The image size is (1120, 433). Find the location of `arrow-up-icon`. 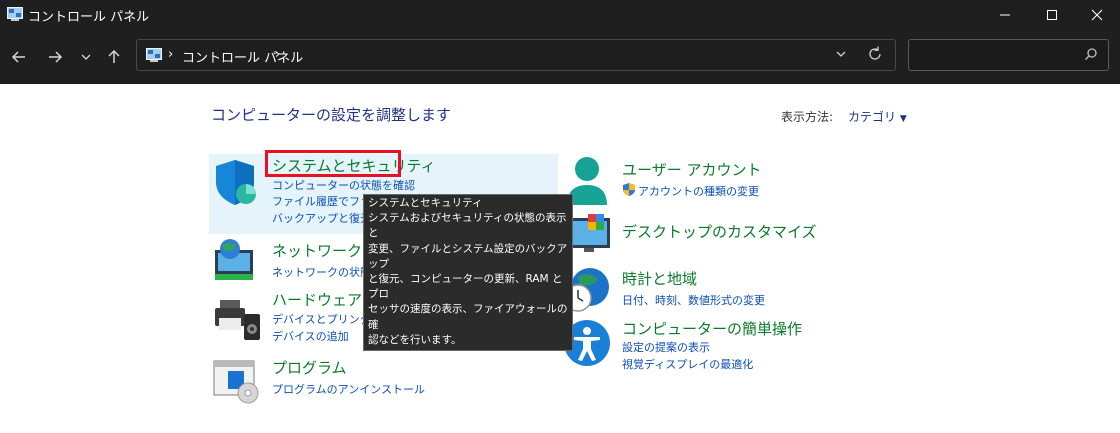

arrow-up-icon is located at coordinates (114, 56).